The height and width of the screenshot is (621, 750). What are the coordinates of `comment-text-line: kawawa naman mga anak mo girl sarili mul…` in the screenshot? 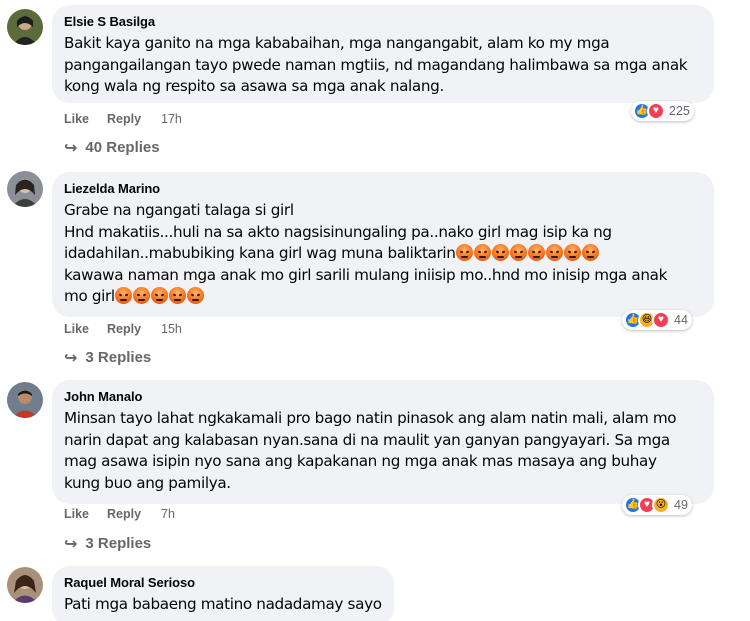 It's located at (366, 274).